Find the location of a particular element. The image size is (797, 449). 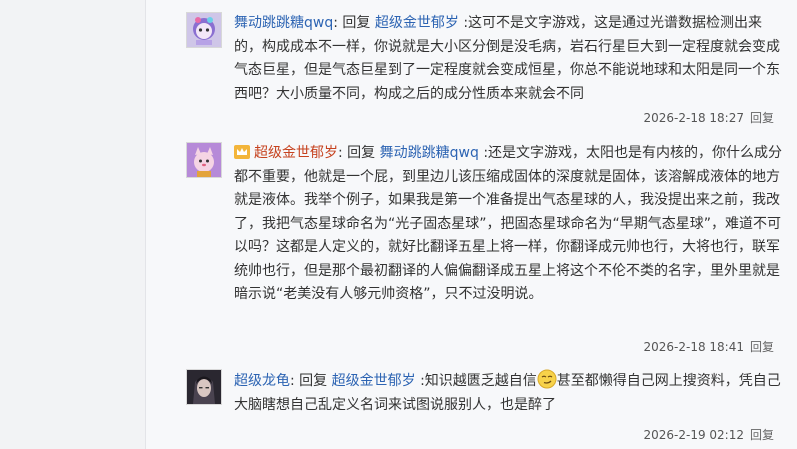

reply-timestamp: 2026-2-19 02:12 is located at coordinates (693, 435).